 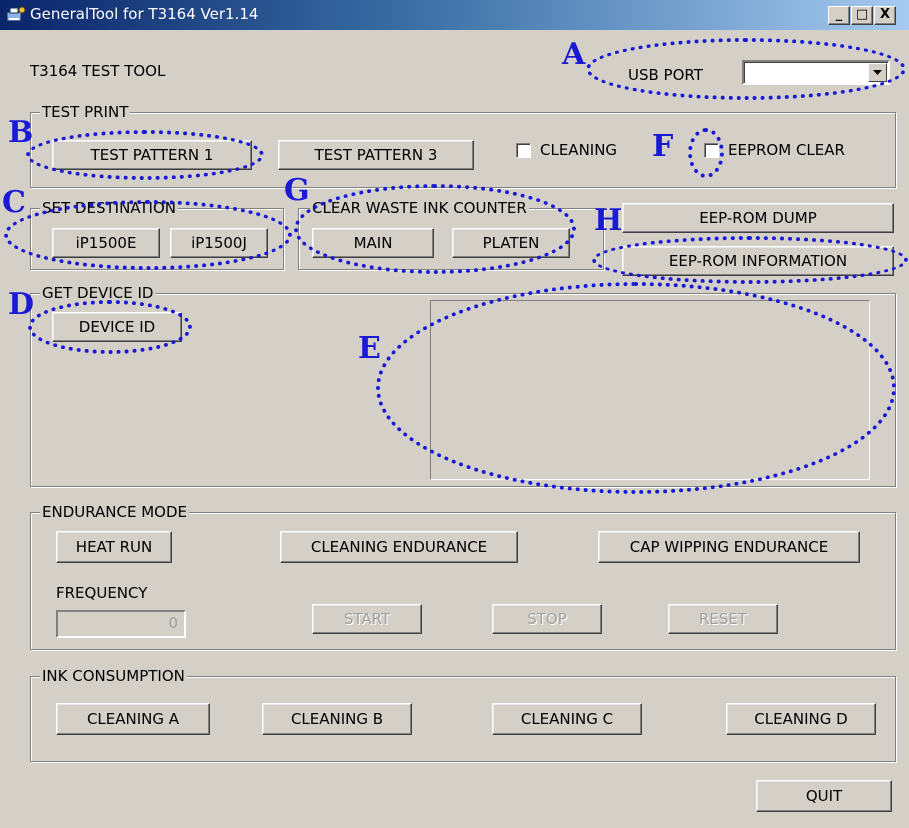 I want to click on annotation-ring-c, so click(x=148, y=235).